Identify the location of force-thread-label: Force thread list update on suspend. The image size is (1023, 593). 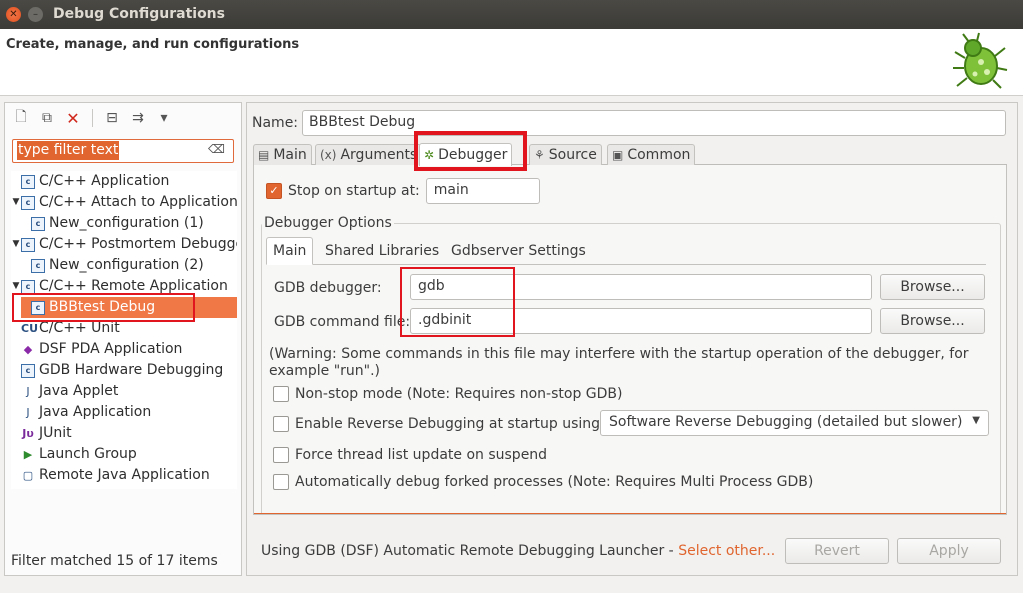
(421, 455).